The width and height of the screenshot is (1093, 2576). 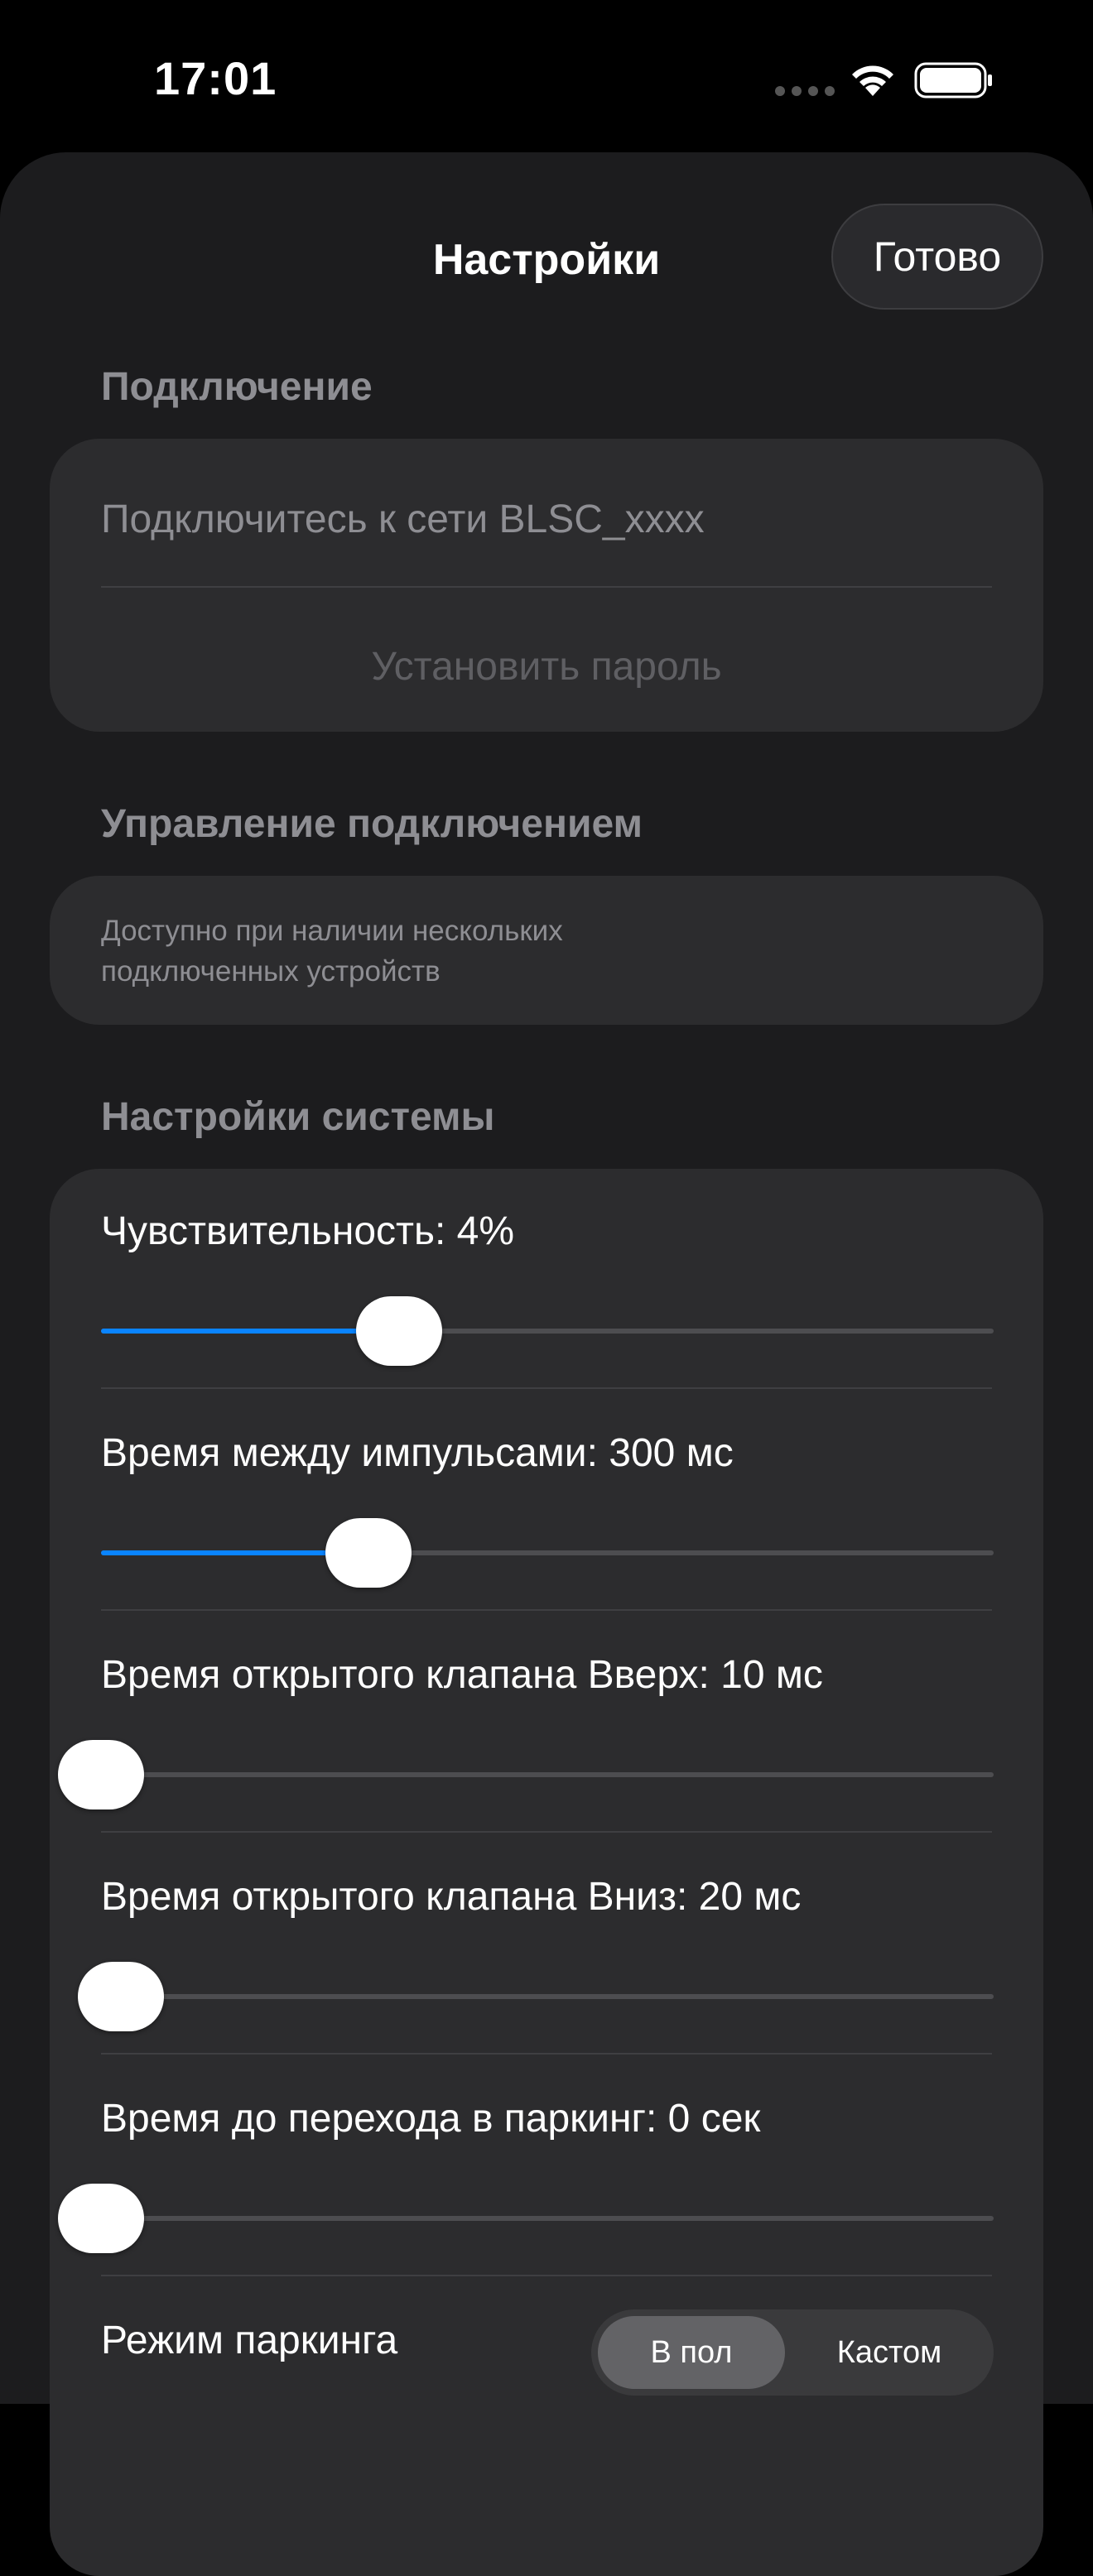 What do you see at coordinates (215, 78) in the screenshot?
I see `status-time: 17:01` at bounding box center [215, 78].